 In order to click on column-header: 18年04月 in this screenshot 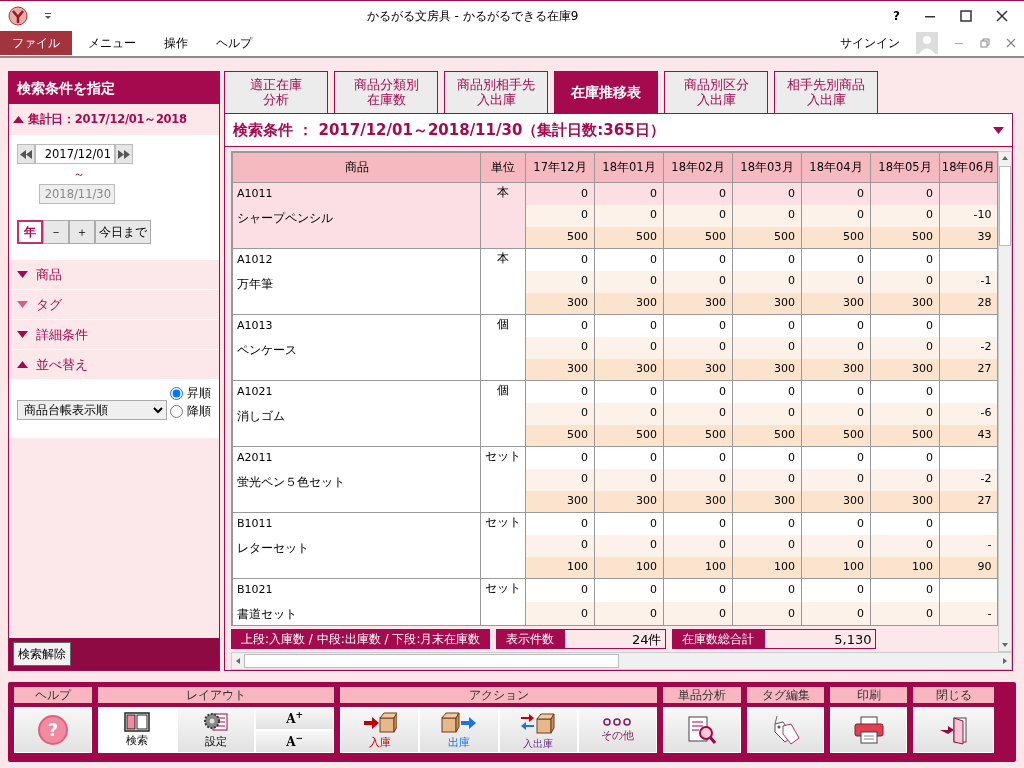, I will do `click(836, 167)`.